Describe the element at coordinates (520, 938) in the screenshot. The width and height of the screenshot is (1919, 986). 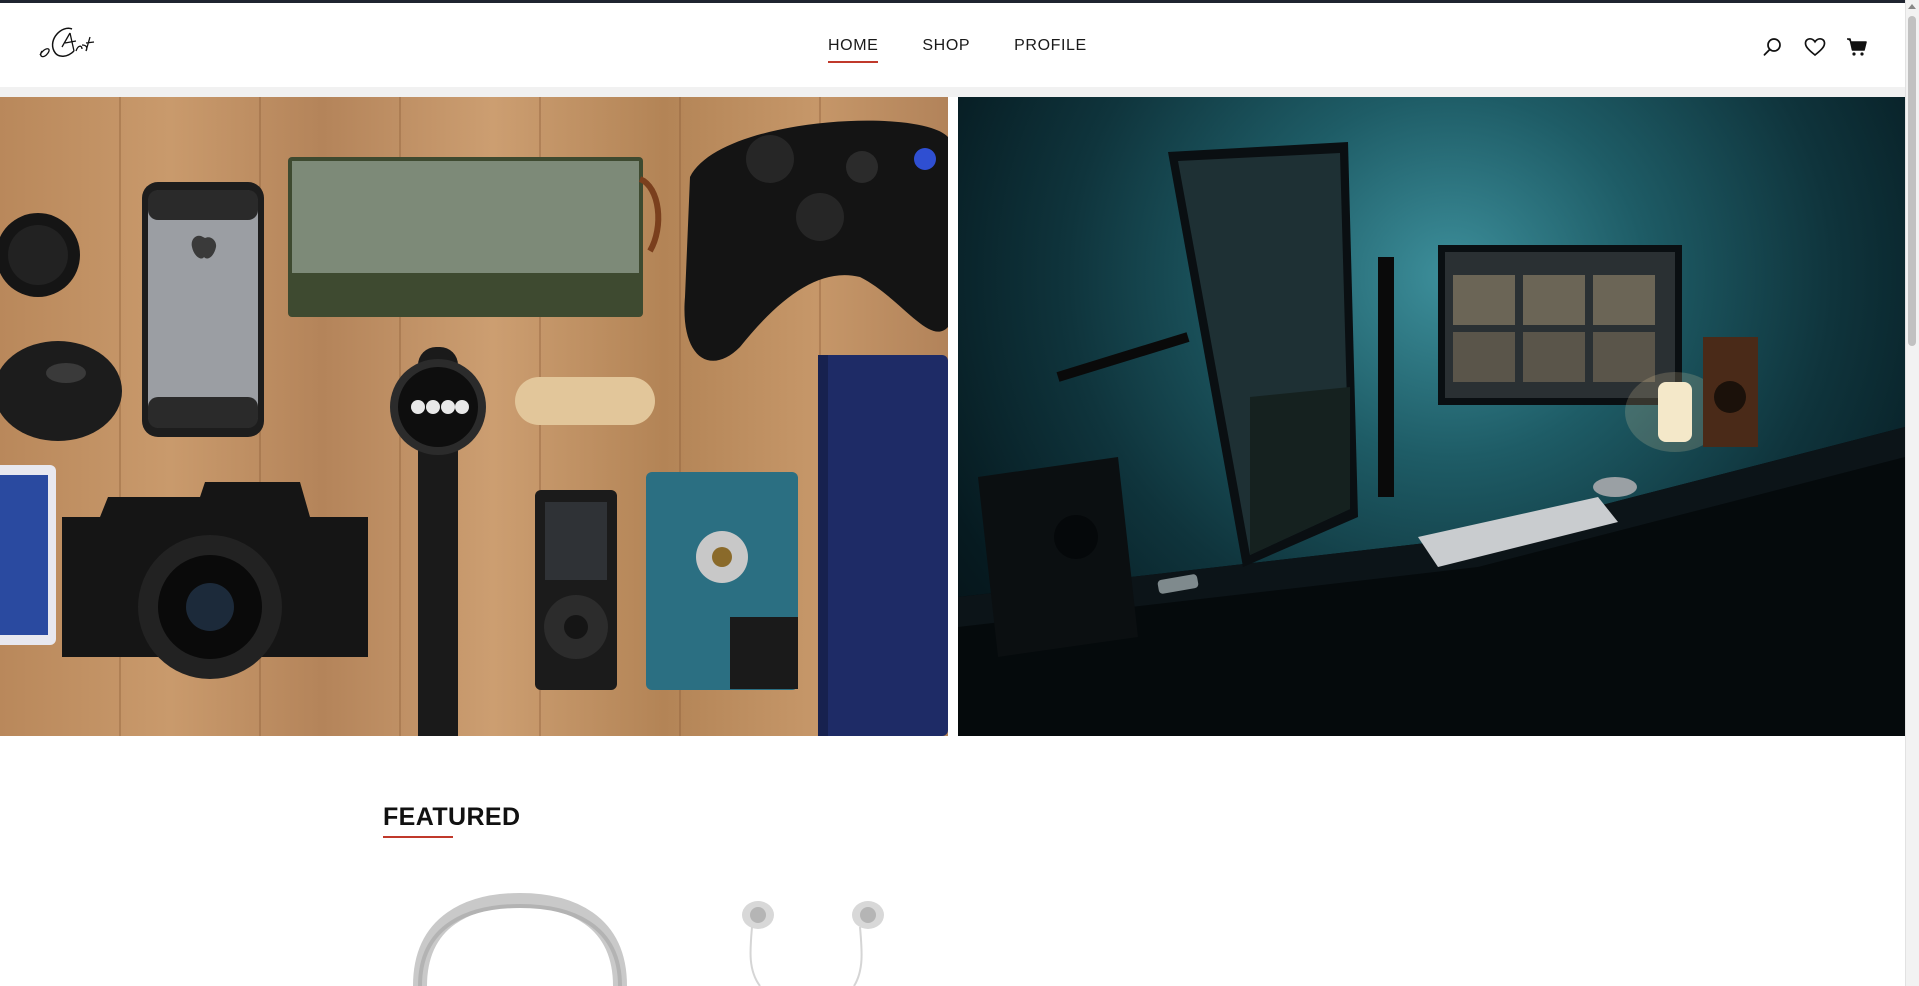
I see `product-image-headphones` at that location.